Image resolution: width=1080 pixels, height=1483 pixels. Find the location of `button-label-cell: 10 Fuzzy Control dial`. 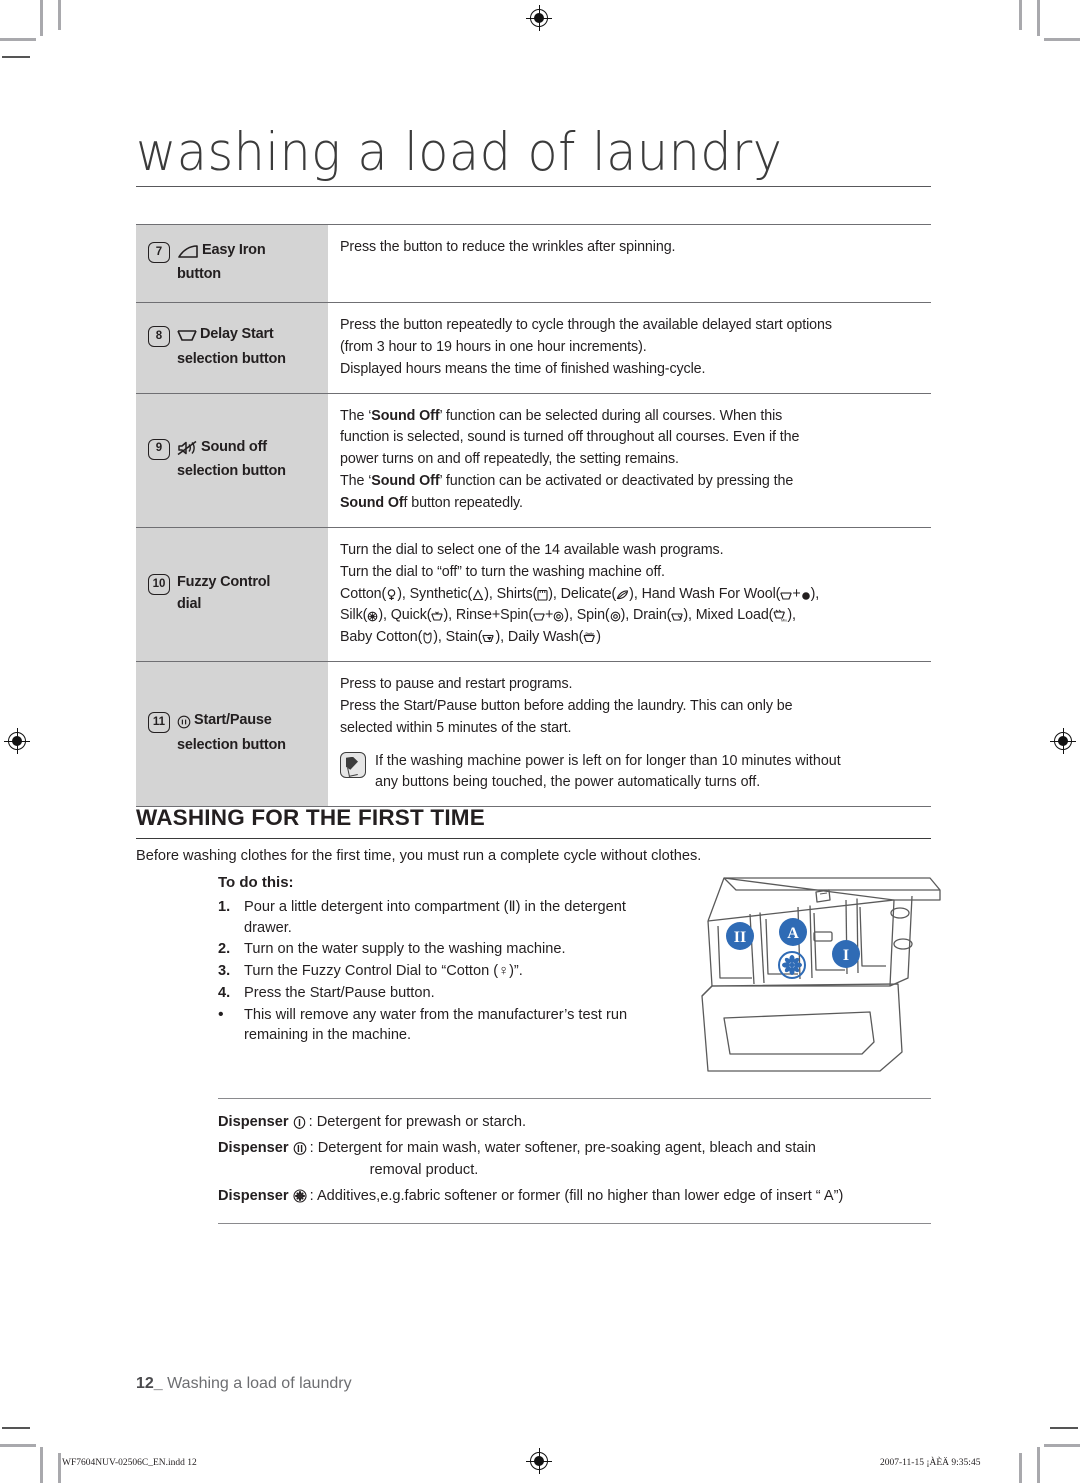

button-label-cell: 10 Fuzzy Control dial is located at coordinates (232, 594).